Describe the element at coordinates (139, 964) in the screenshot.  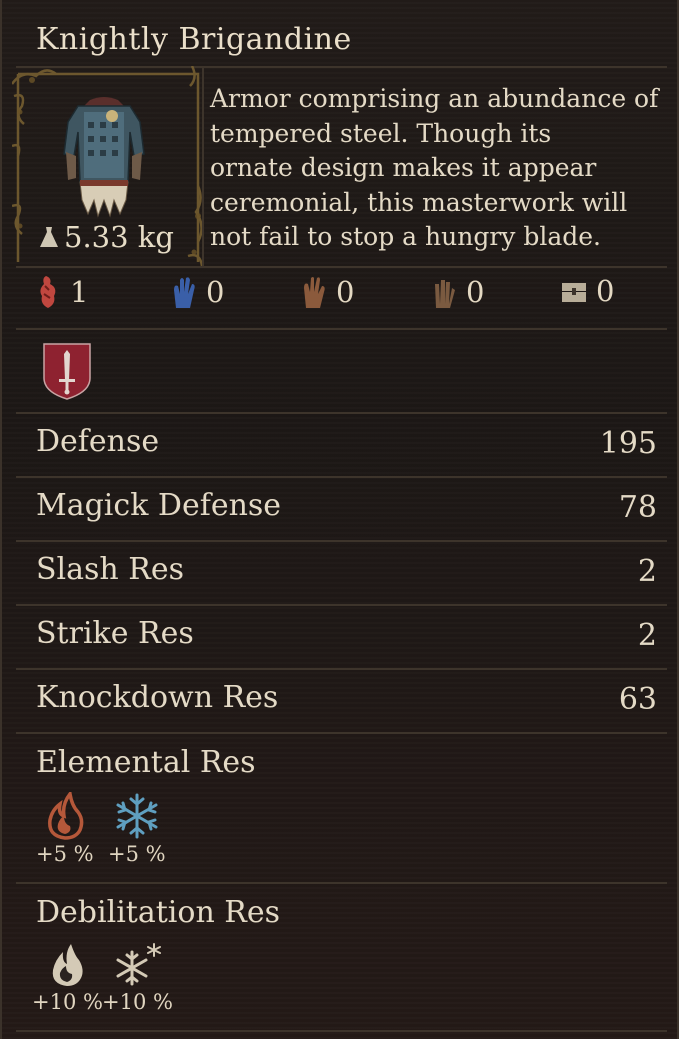
I see `frozen-icon` at that location.